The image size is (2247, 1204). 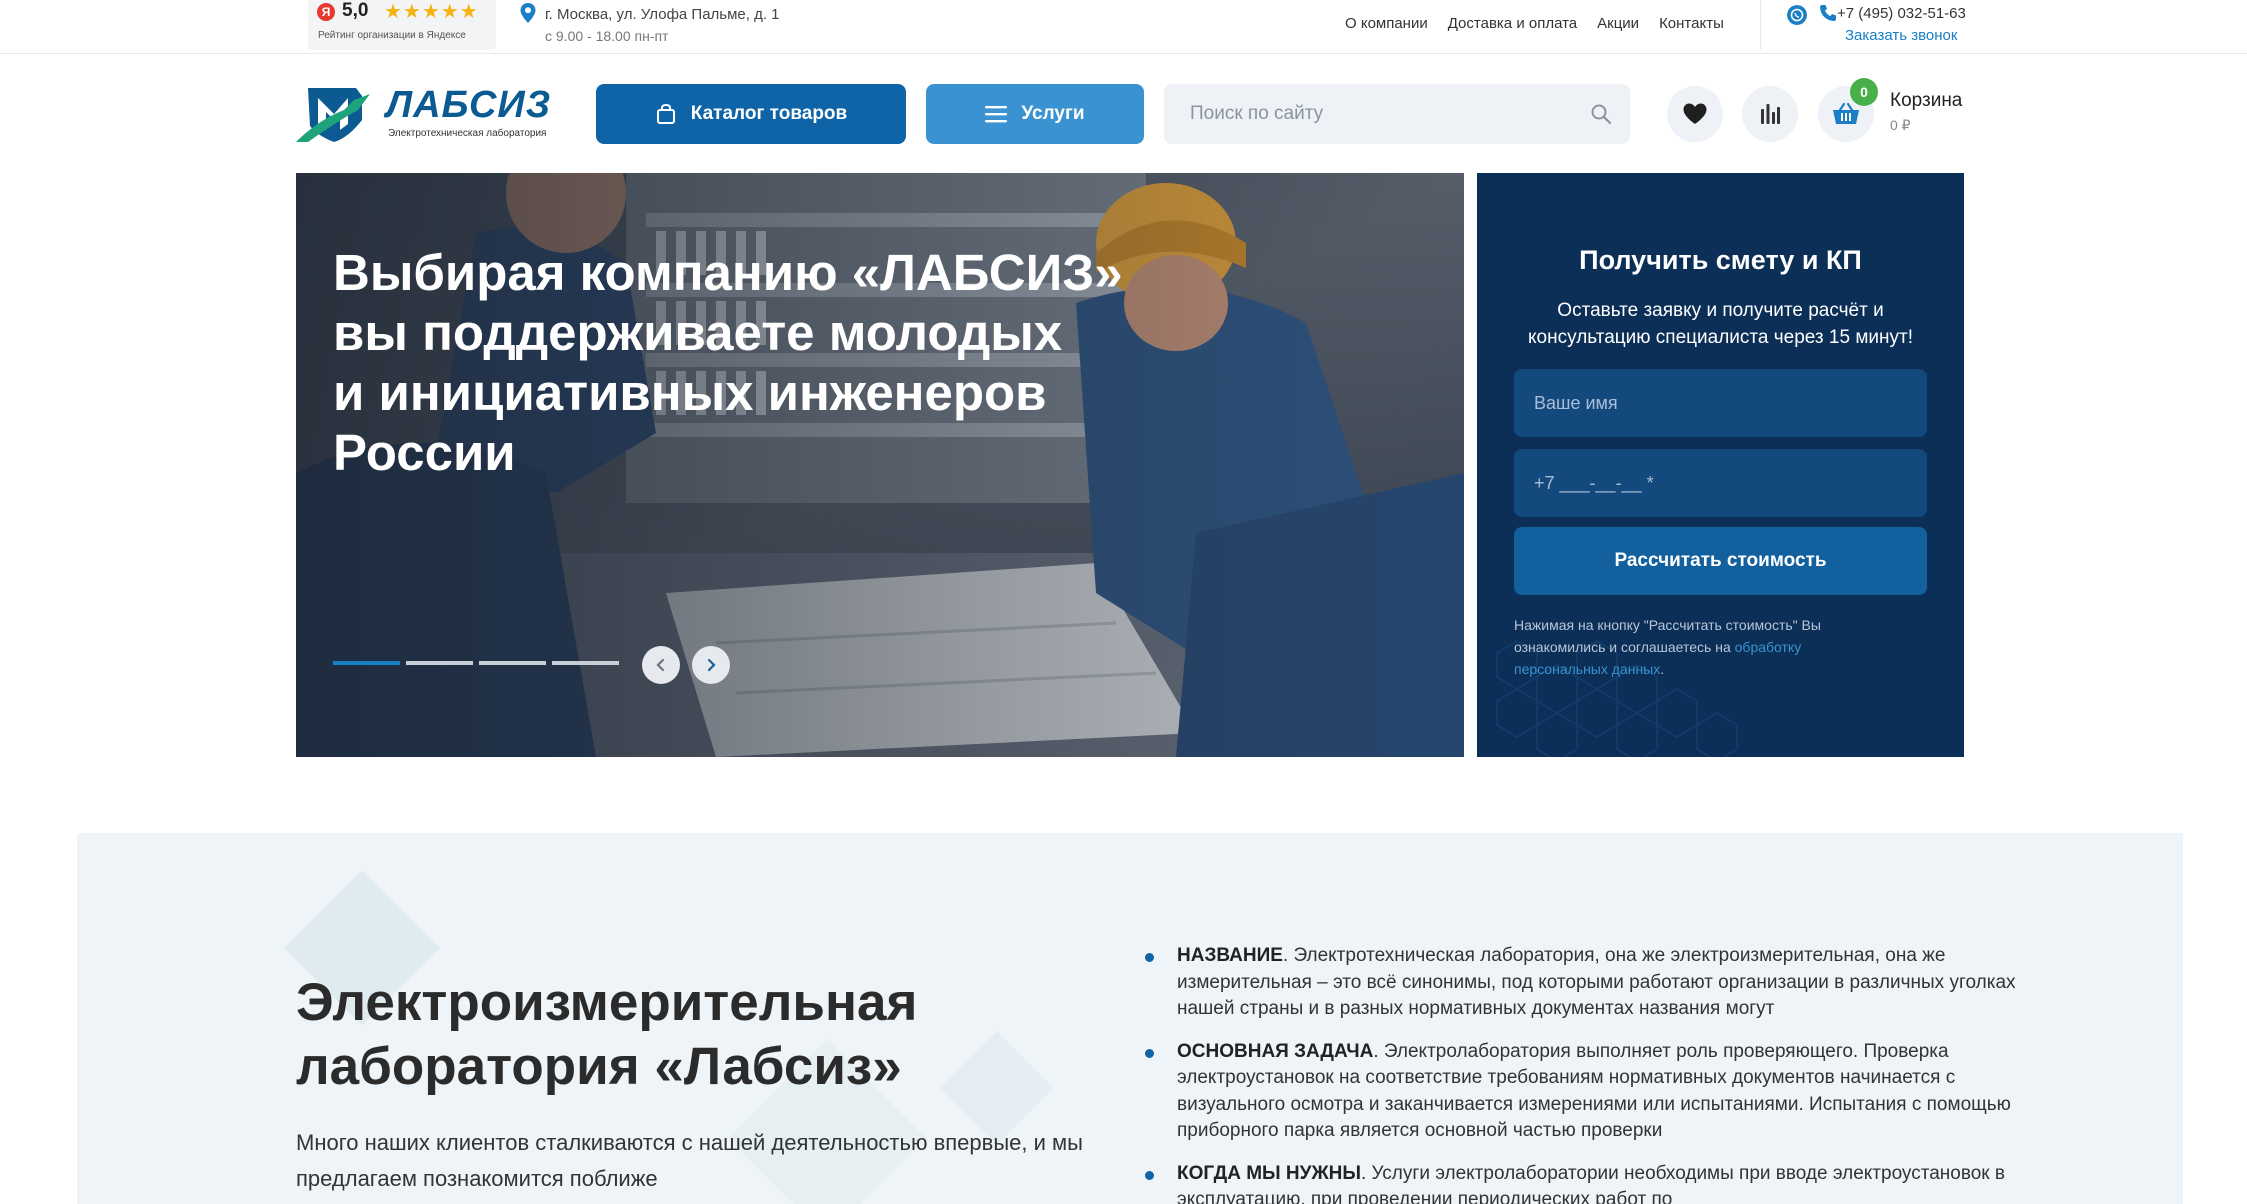 I want to click on menu-icon, so click(x=996, y=114).